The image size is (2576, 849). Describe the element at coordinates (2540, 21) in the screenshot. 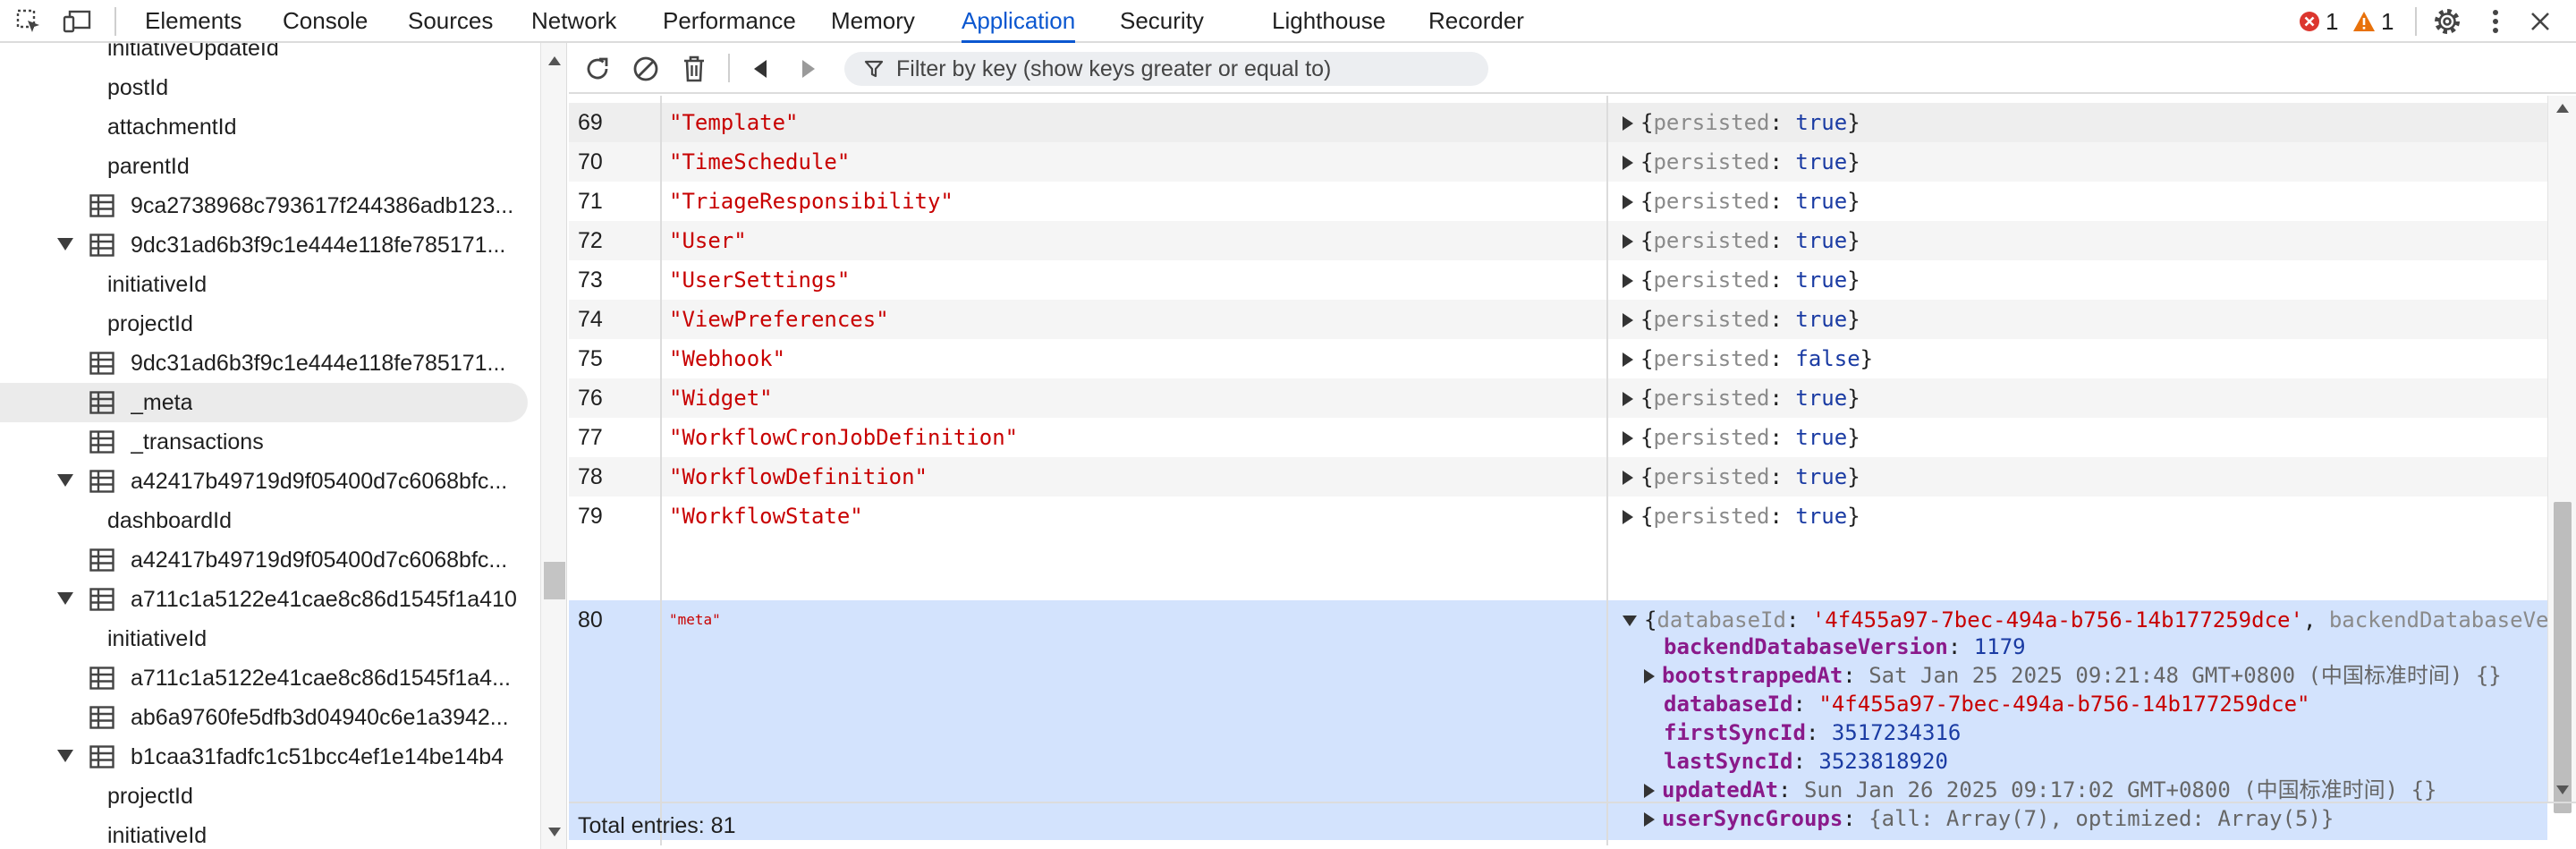

I see `close-icon` at that location.